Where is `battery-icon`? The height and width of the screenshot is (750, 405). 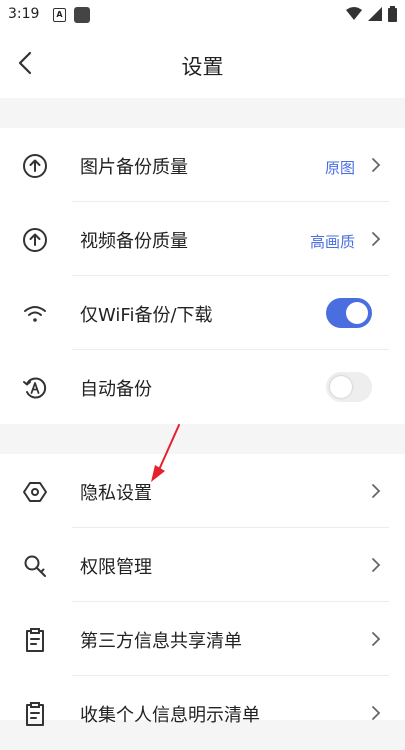 battery-icon is located at coordinates (392, 14).